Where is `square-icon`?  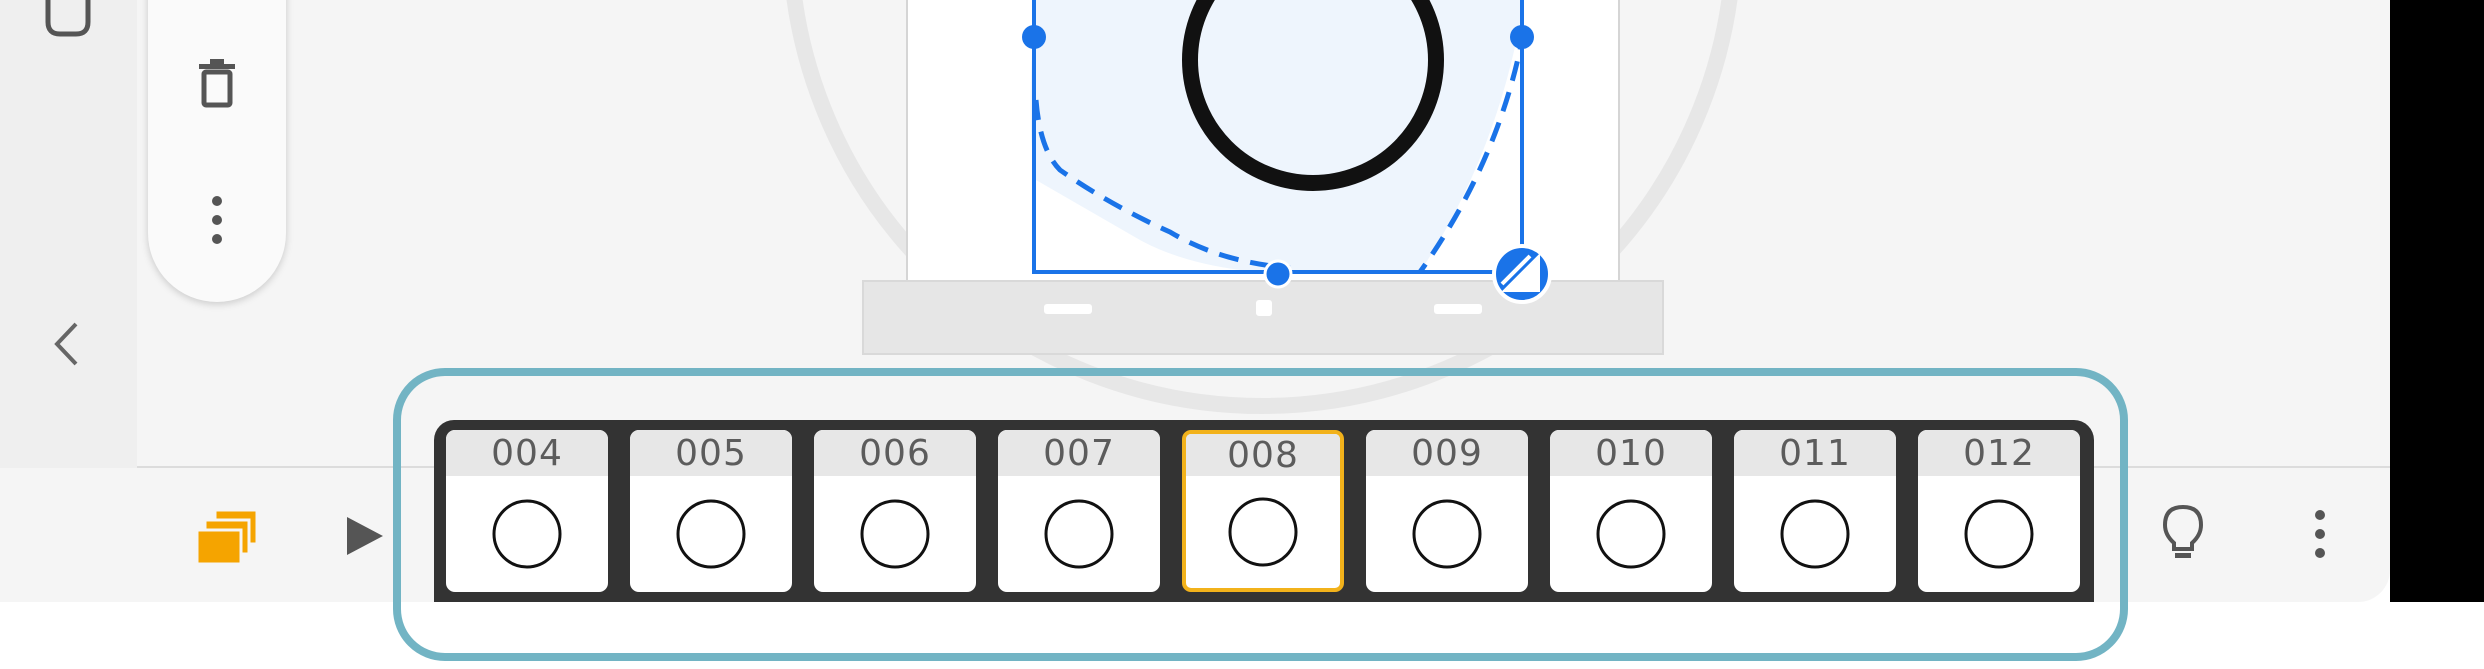 square-icon is located at coordinates (68, 19).